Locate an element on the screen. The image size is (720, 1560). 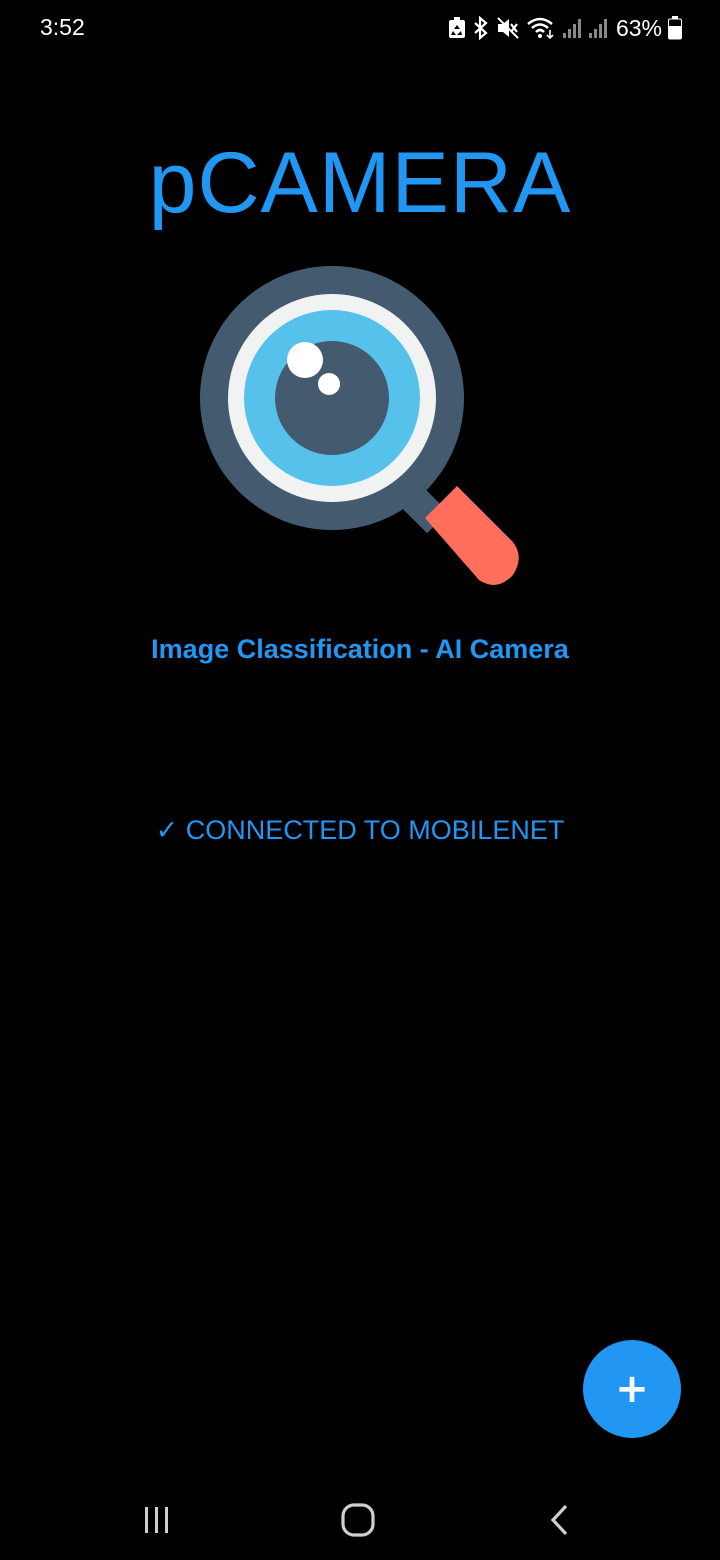
mute-icon is located at coordinates (508, 28).